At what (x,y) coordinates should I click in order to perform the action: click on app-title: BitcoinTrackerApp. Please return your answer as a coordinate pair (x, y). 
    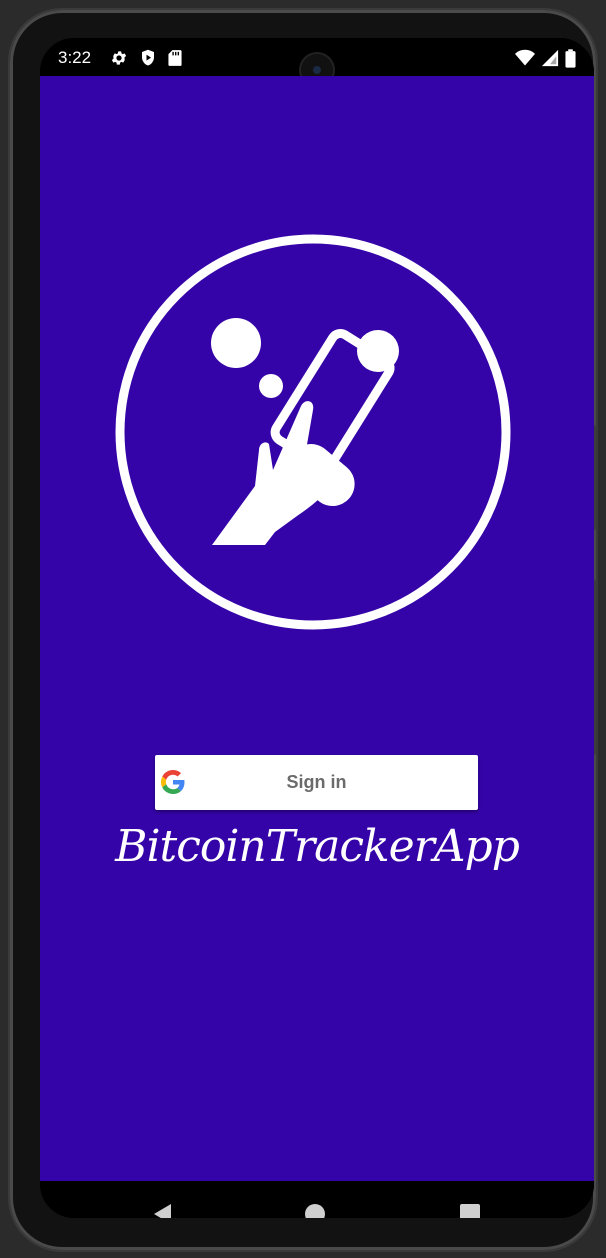
    Looking at the image, I should click on (317, 846).